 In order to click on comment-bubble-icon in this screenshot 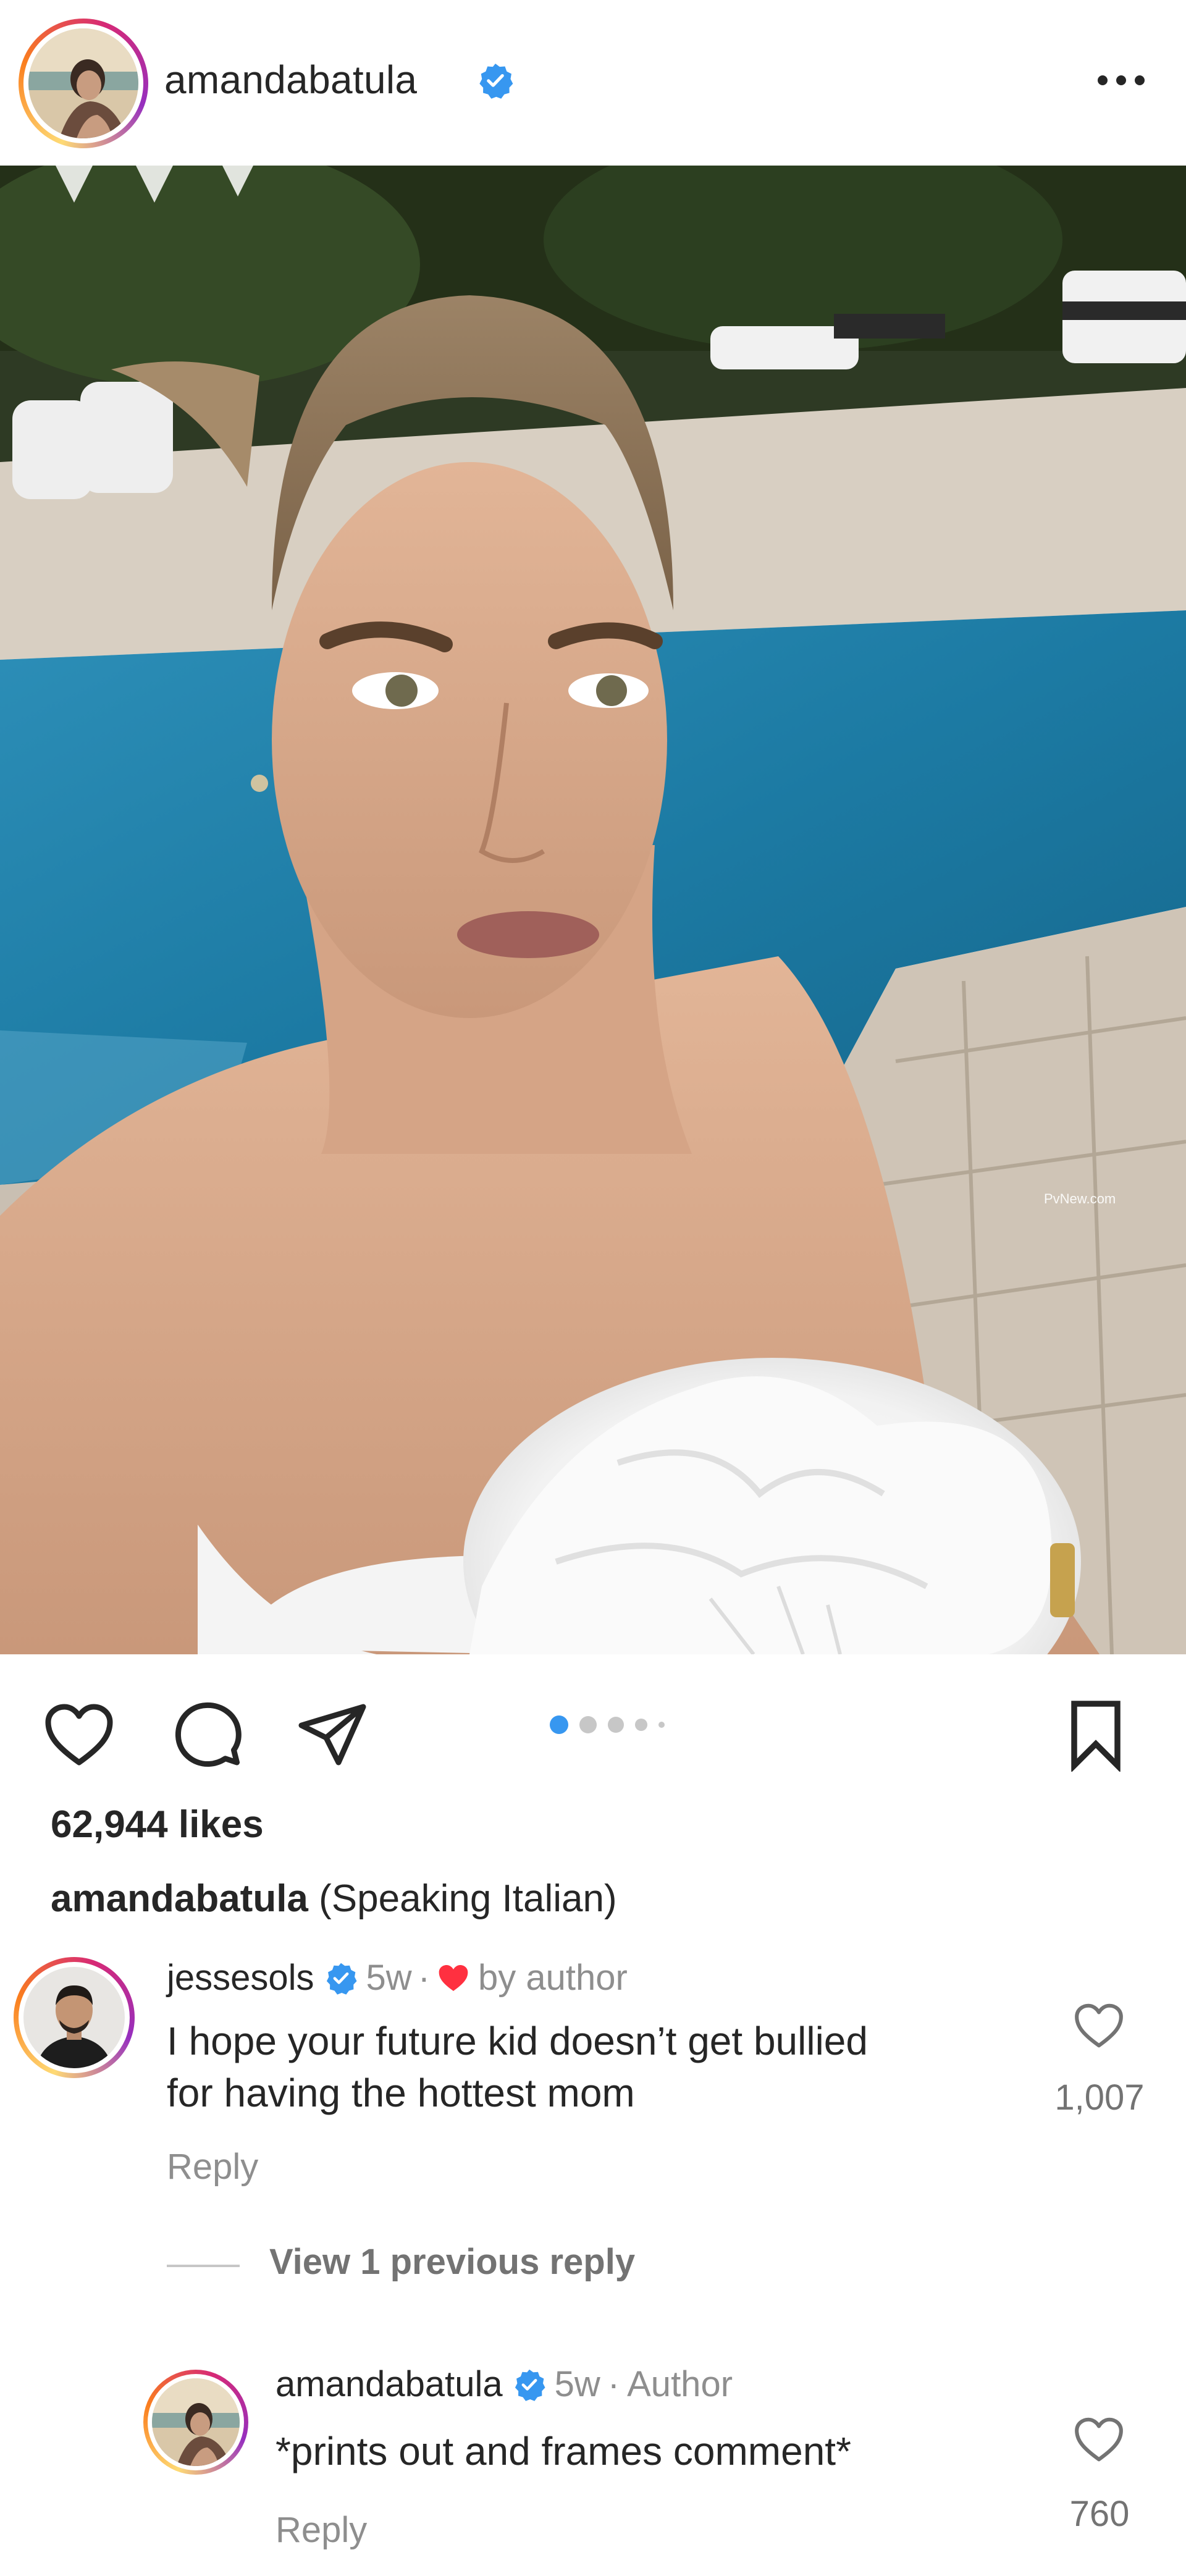, I will do `click(207, 1735)`.